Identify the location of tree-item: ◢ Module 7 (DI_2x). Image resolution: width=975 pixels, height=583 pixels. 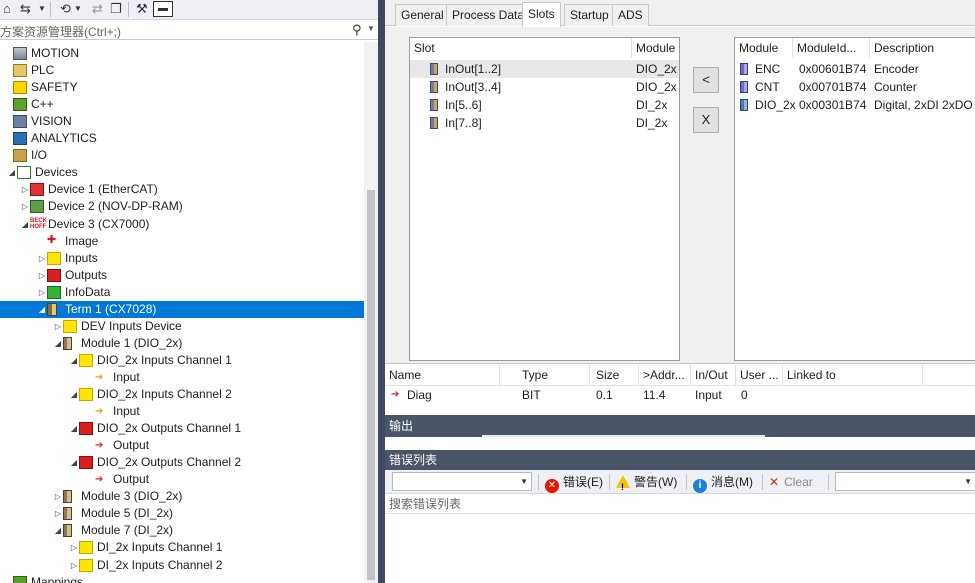
(182, 530).